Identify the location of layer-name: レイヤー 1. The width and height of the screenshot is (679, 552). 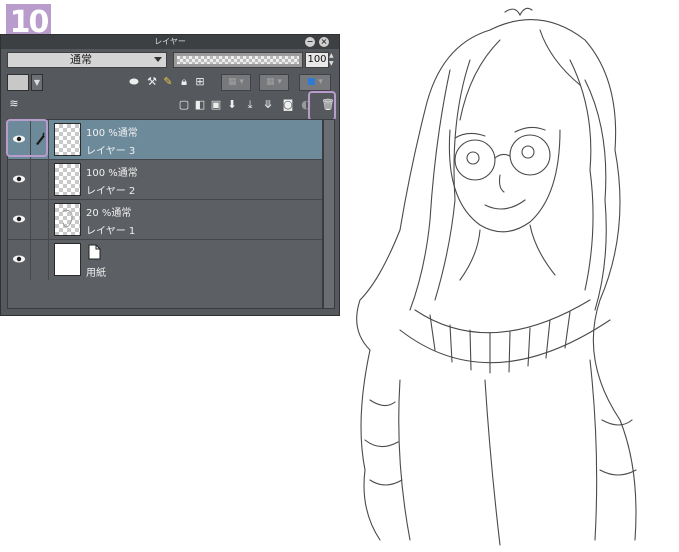
(111, 231).